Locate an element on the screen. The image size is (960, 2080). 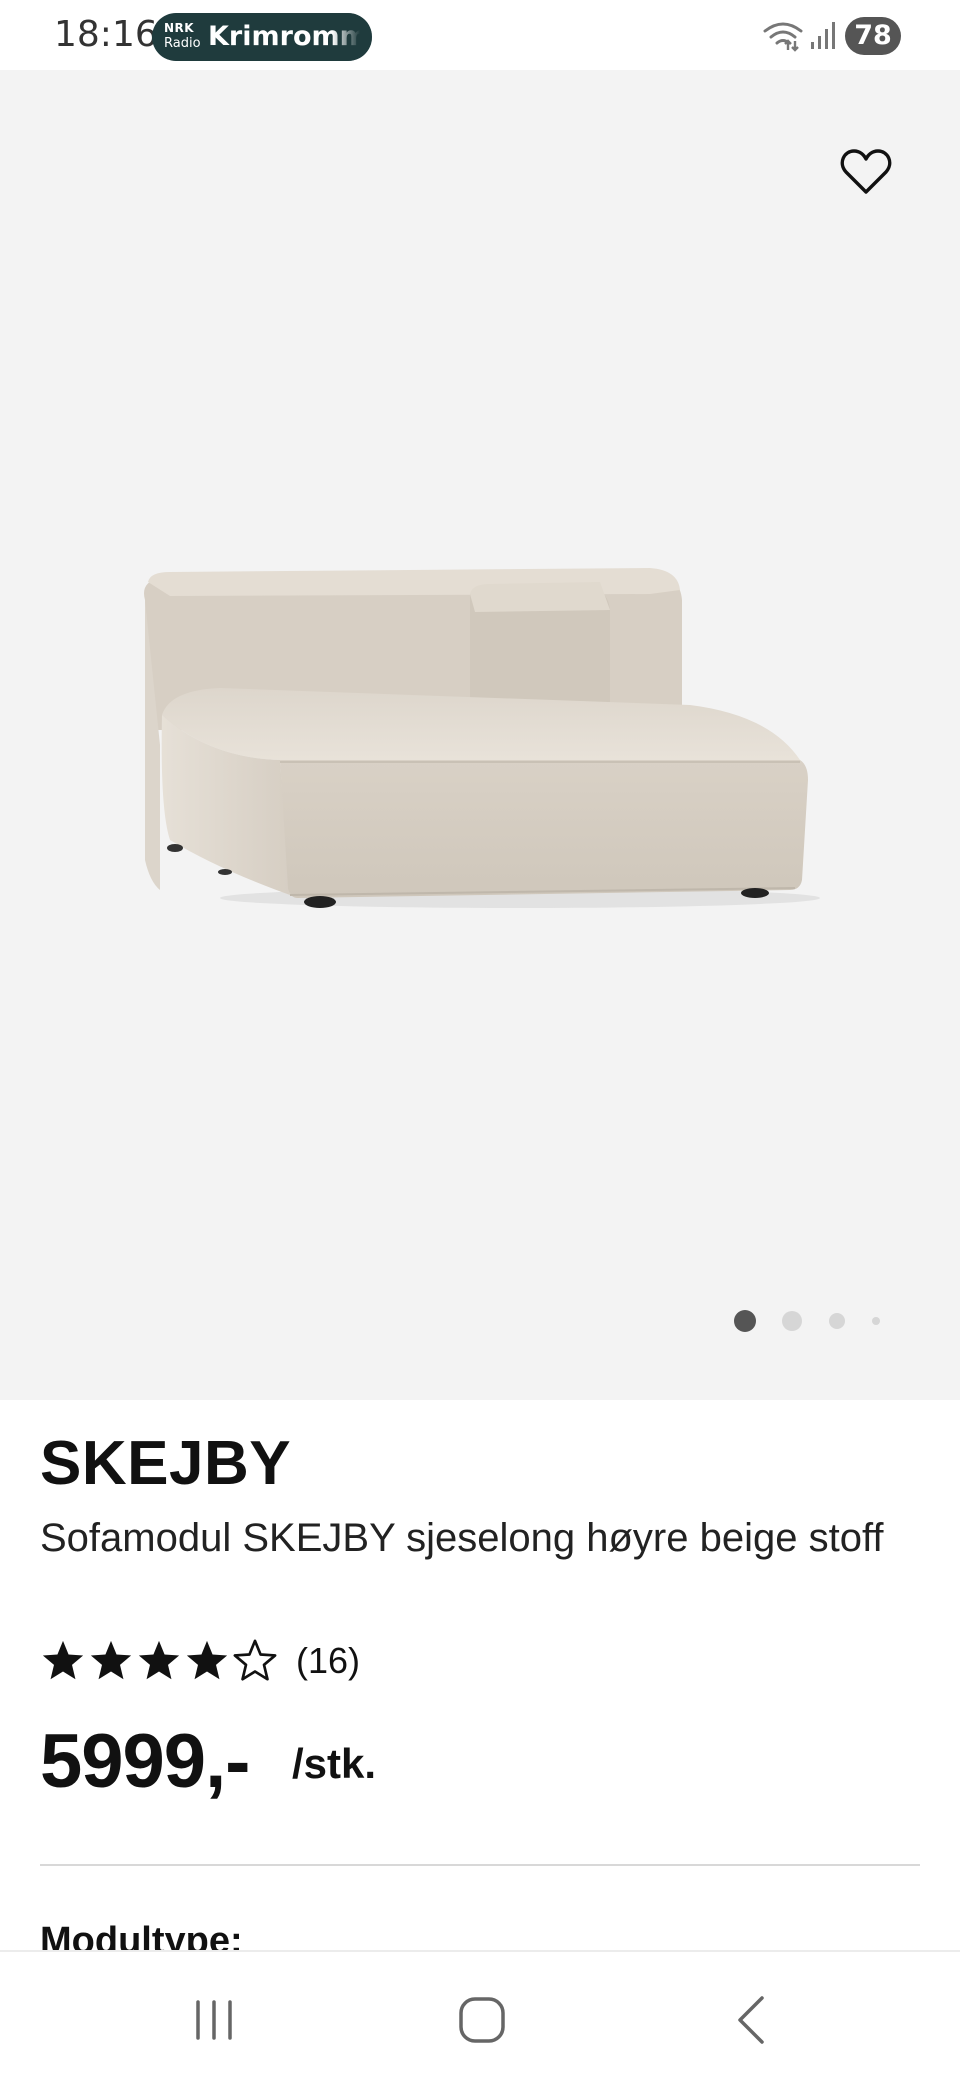
home-icon is located at coordinates (482, 2020).